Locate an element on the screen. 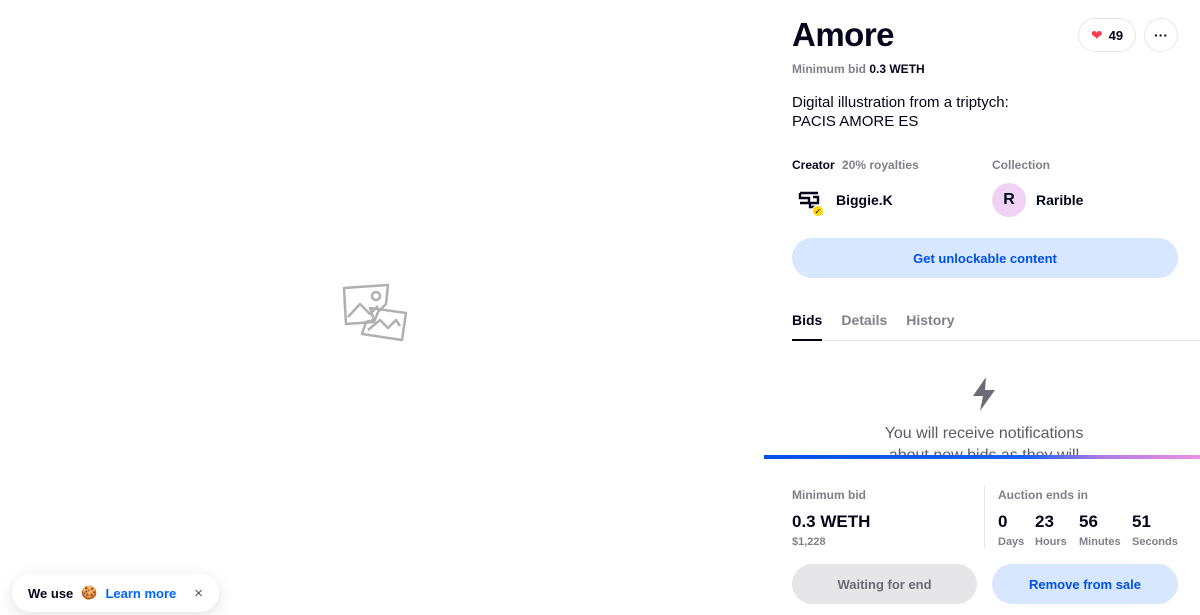 This screenshot has width=1200, height=615. auction-timer: 0 Days 23 Hours 56 Minutes 51 Seconds is located at coordinates (1089, 530).